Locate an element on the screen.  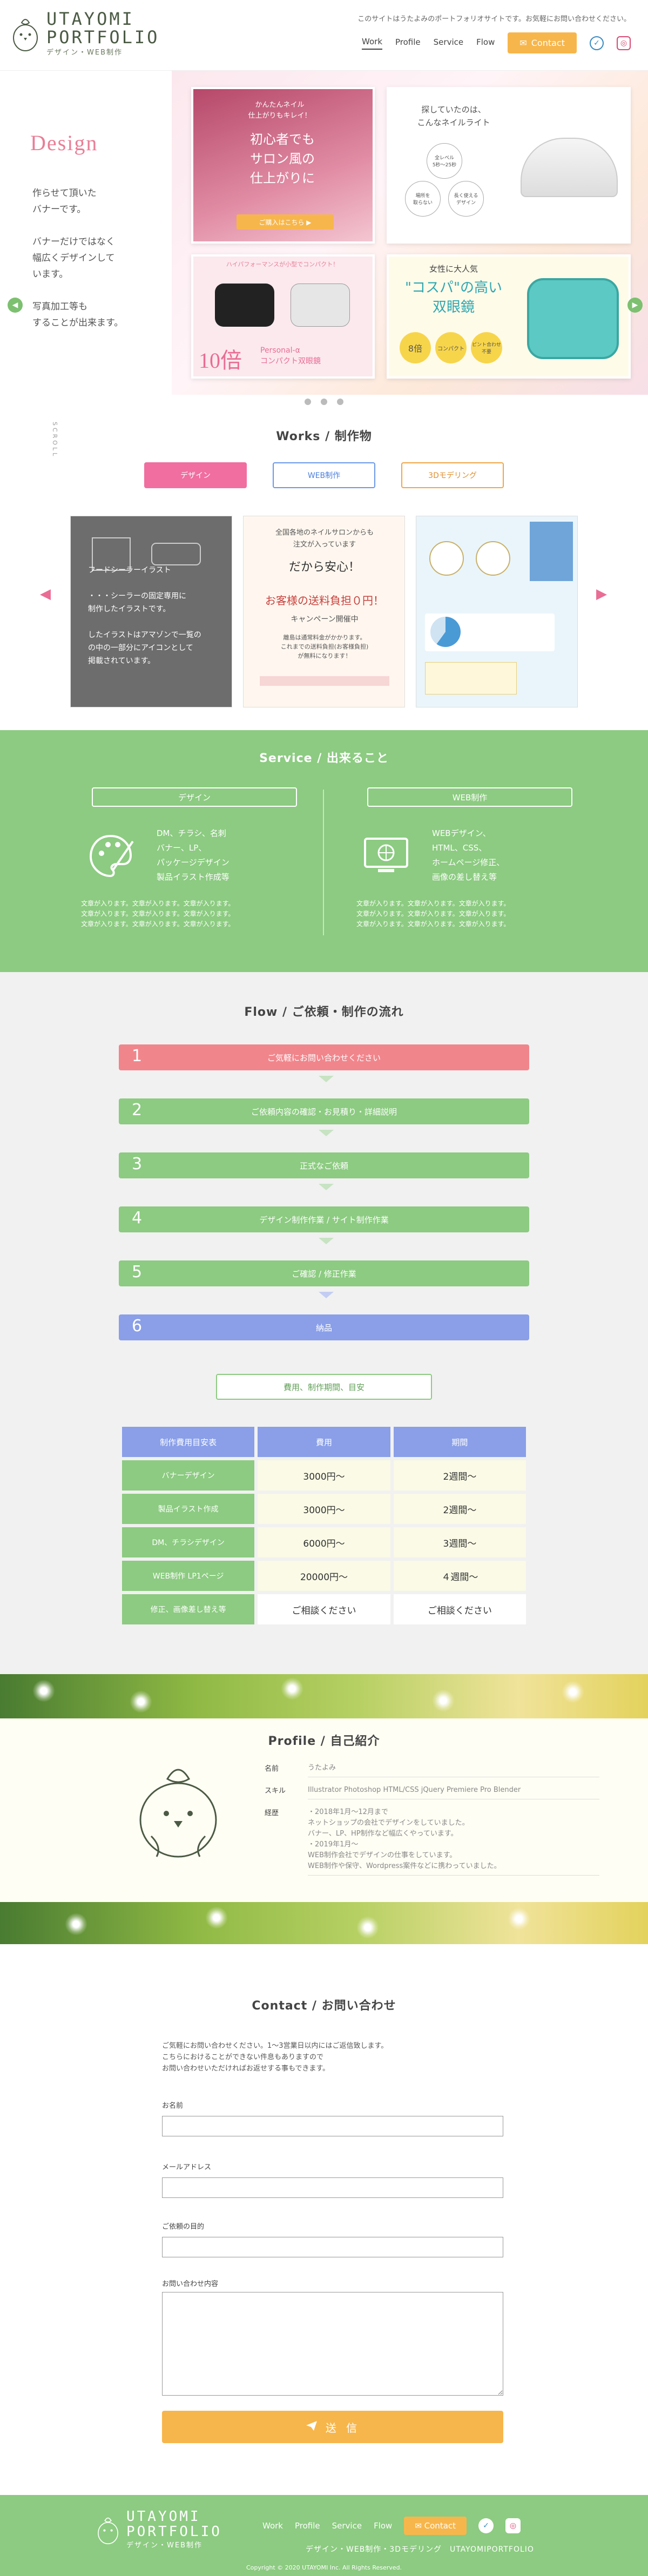
fee-period: 2週間〜 is located at coordinates (460, 1509).